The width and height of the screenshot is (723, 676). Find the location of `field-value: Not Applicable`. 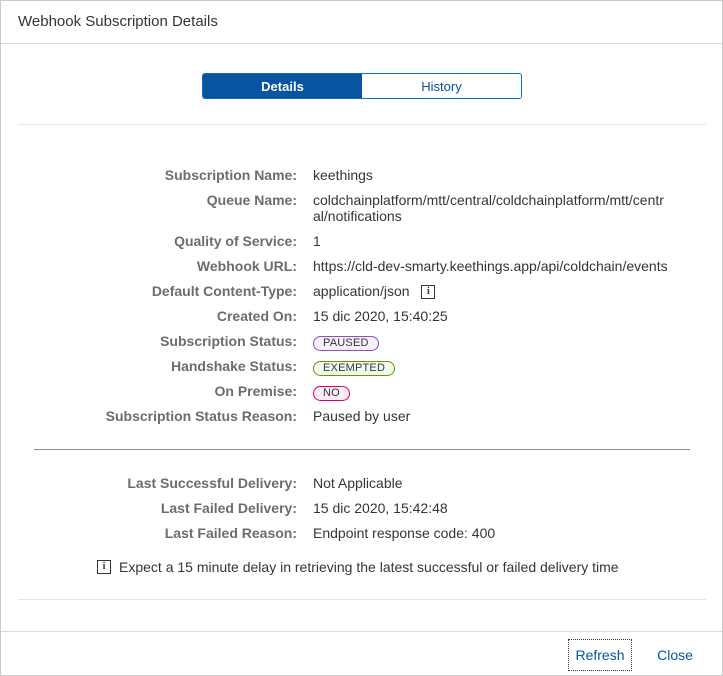

field-value: Not Applicable is located at coordinates (358, 483).